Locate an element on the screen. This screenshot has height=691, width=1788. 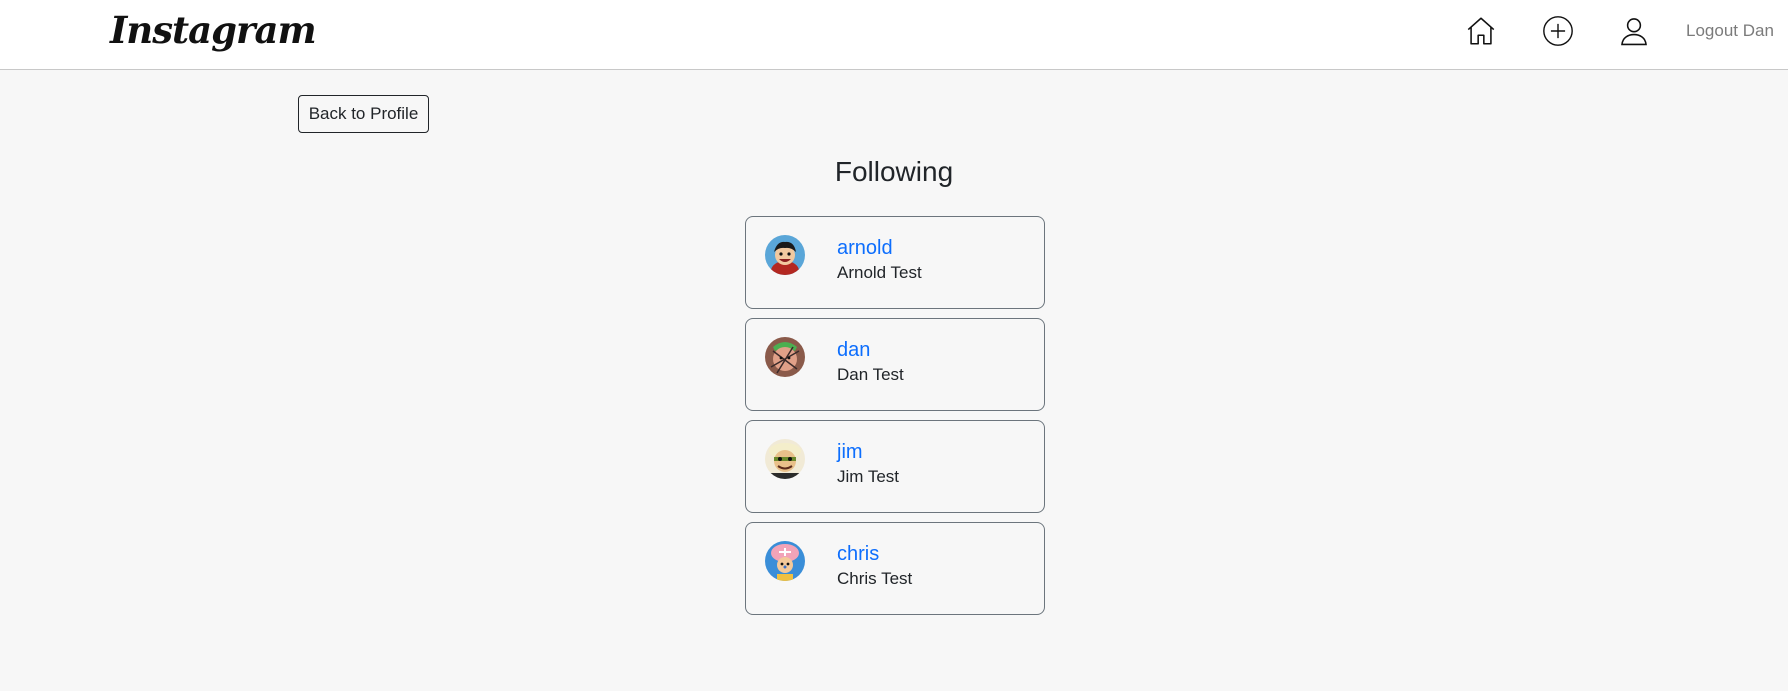
username-link: arnold is located at coordinates (865, 248).